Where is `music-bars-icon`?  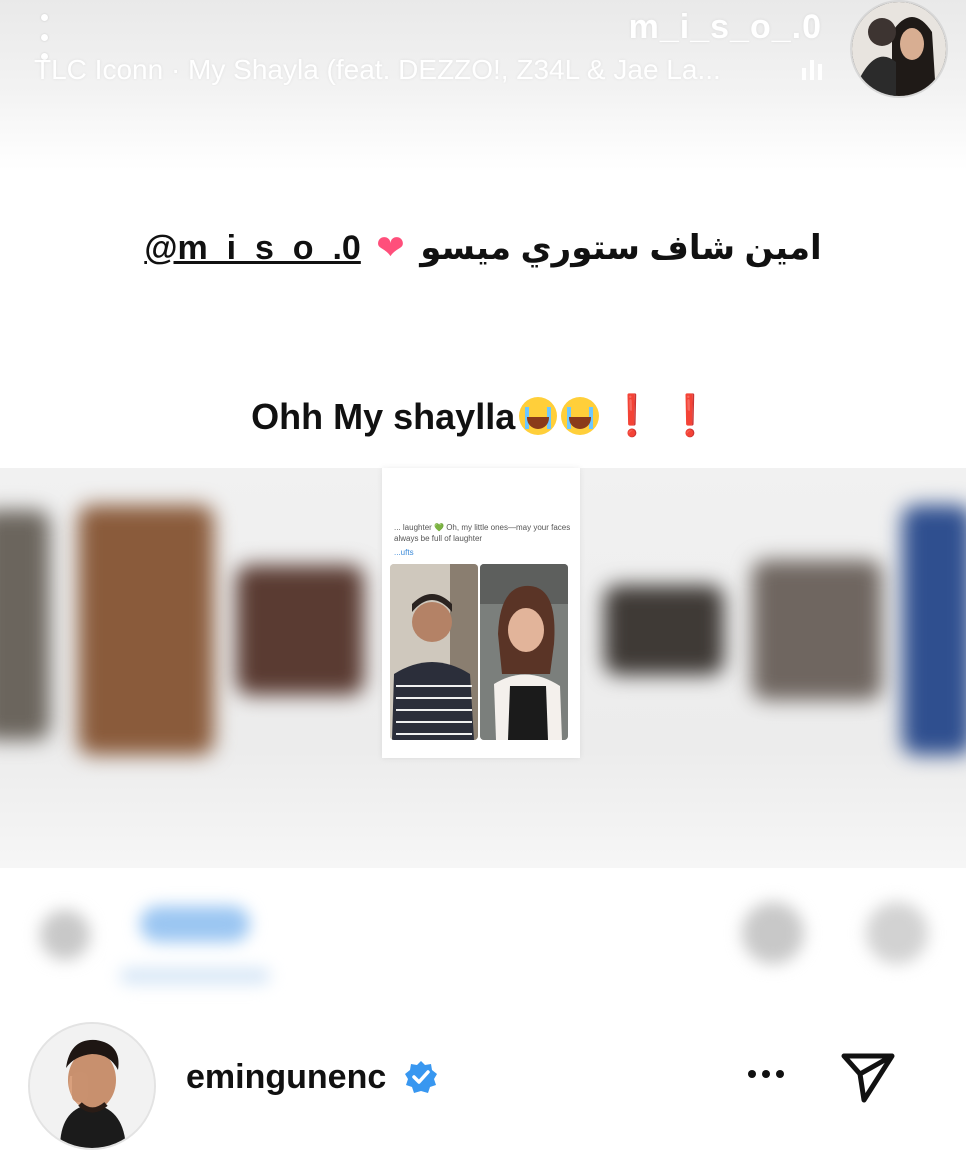 music-bars-icon is located at coordinates (812, 70).